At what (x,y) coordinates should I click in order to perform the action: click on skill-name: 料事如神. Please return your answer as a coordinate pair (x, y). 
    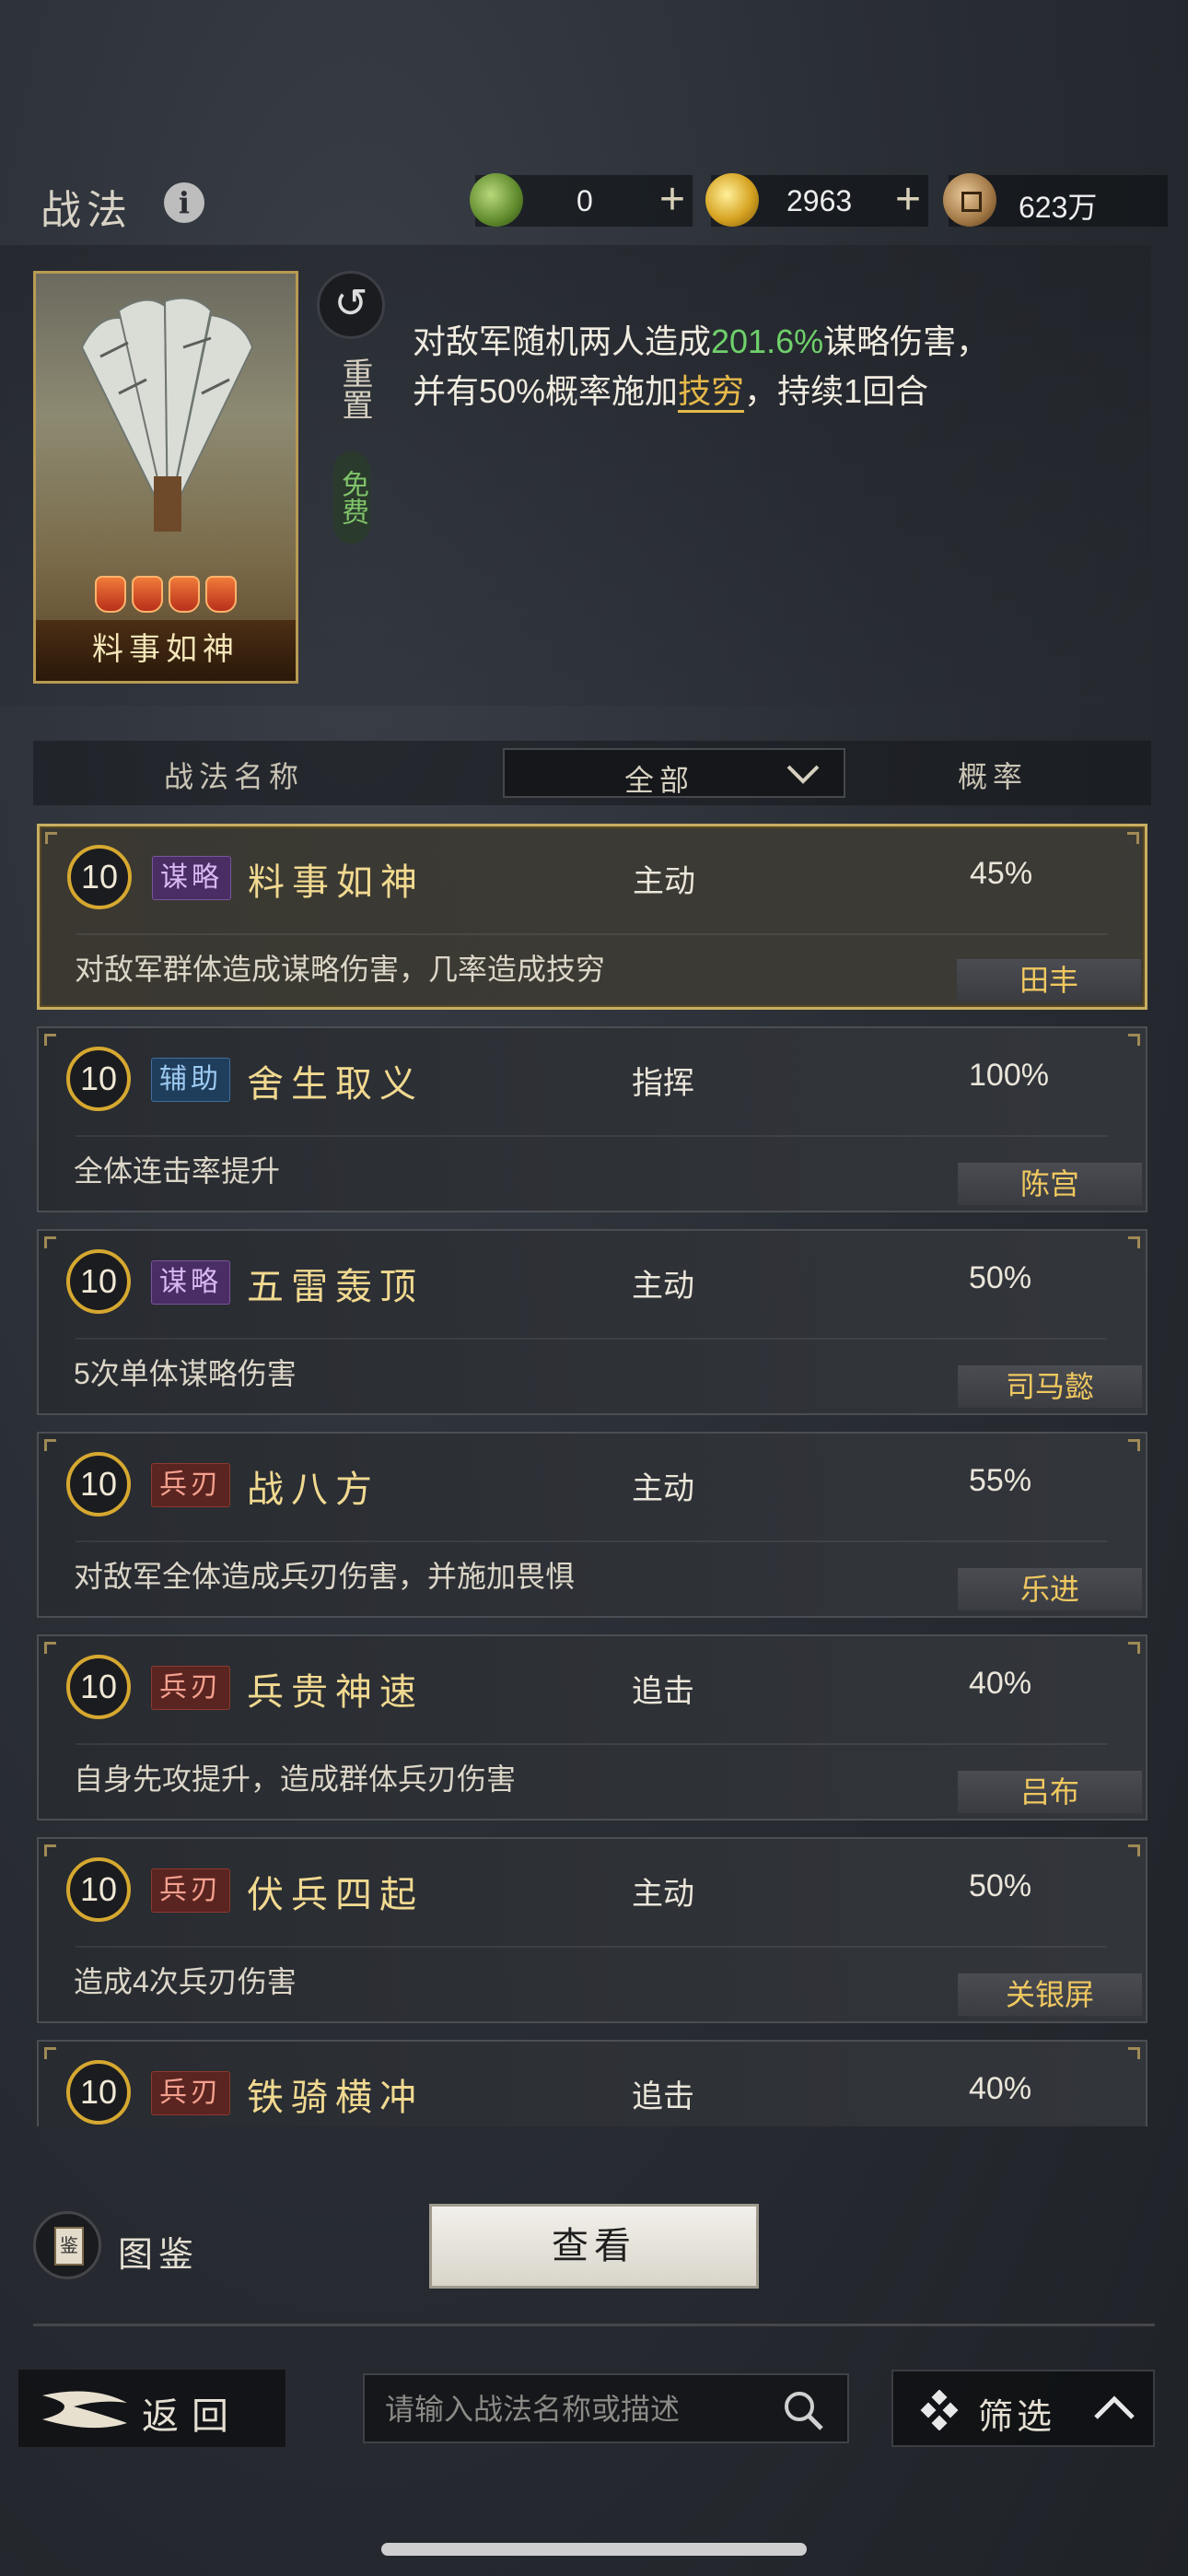
    Looking at the image, I should click on (336, 882).